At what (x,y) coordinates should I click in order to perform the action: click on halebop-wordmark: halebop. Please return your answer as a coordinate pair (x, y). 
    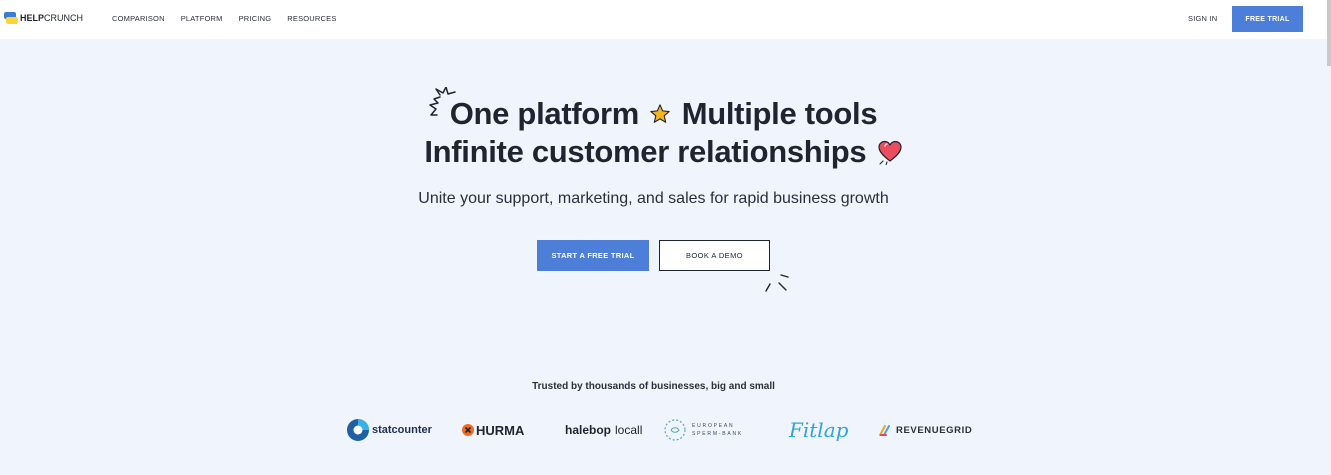
    Looking at the image, I should click on (588, 430).